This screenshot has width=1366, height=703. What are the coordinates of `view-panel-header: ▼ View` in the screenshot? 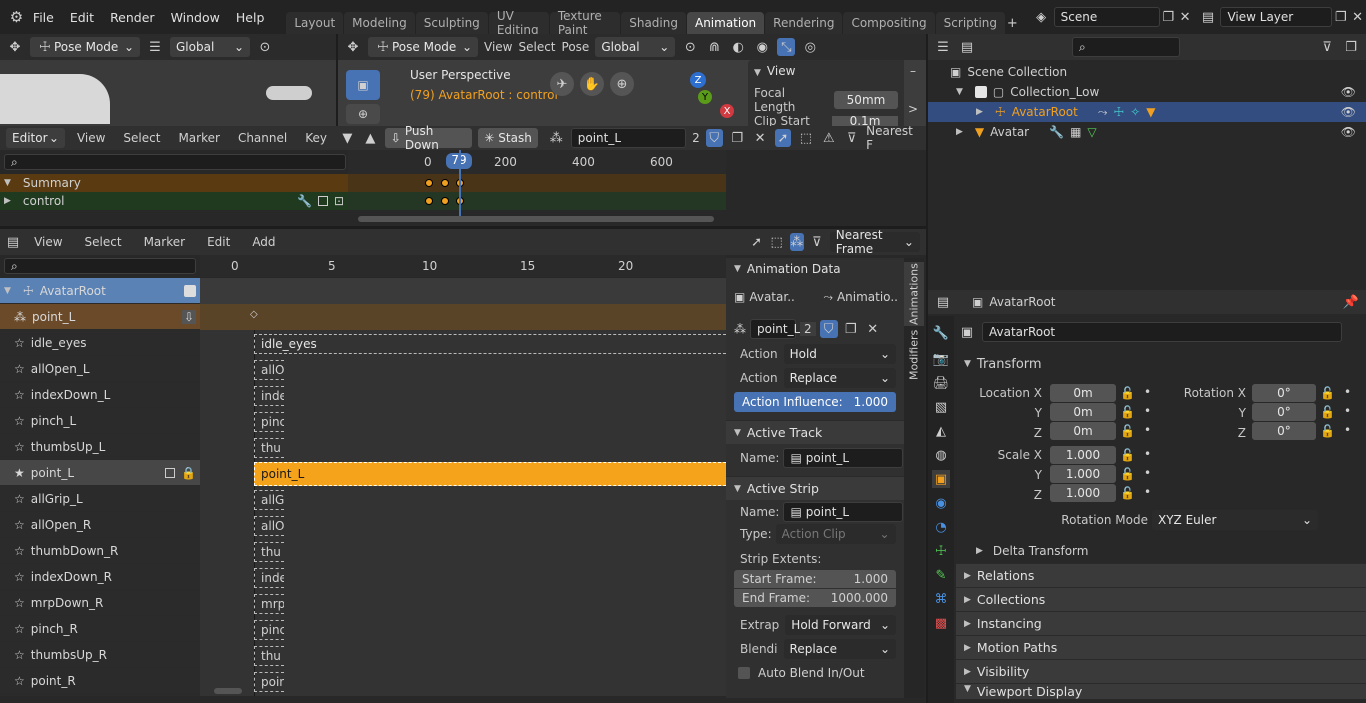 It's located at (826, 71).